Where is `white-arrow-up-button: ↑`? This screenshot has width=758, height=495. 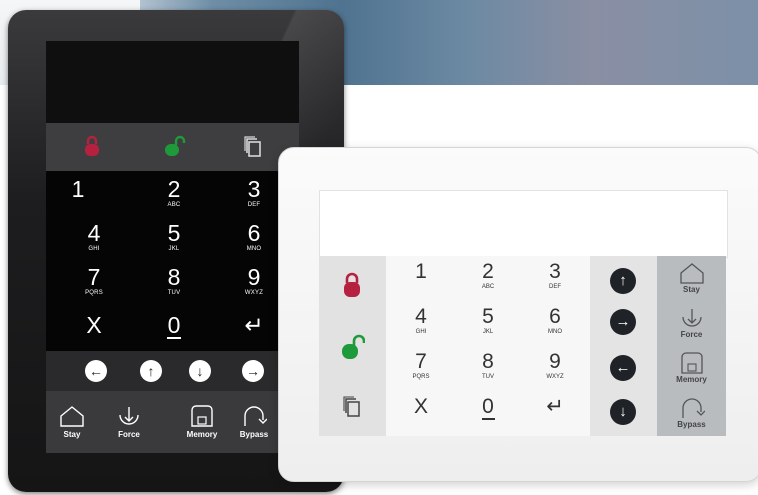
white-arrow-up-button: ↑ is located at coordinates (623, 281).